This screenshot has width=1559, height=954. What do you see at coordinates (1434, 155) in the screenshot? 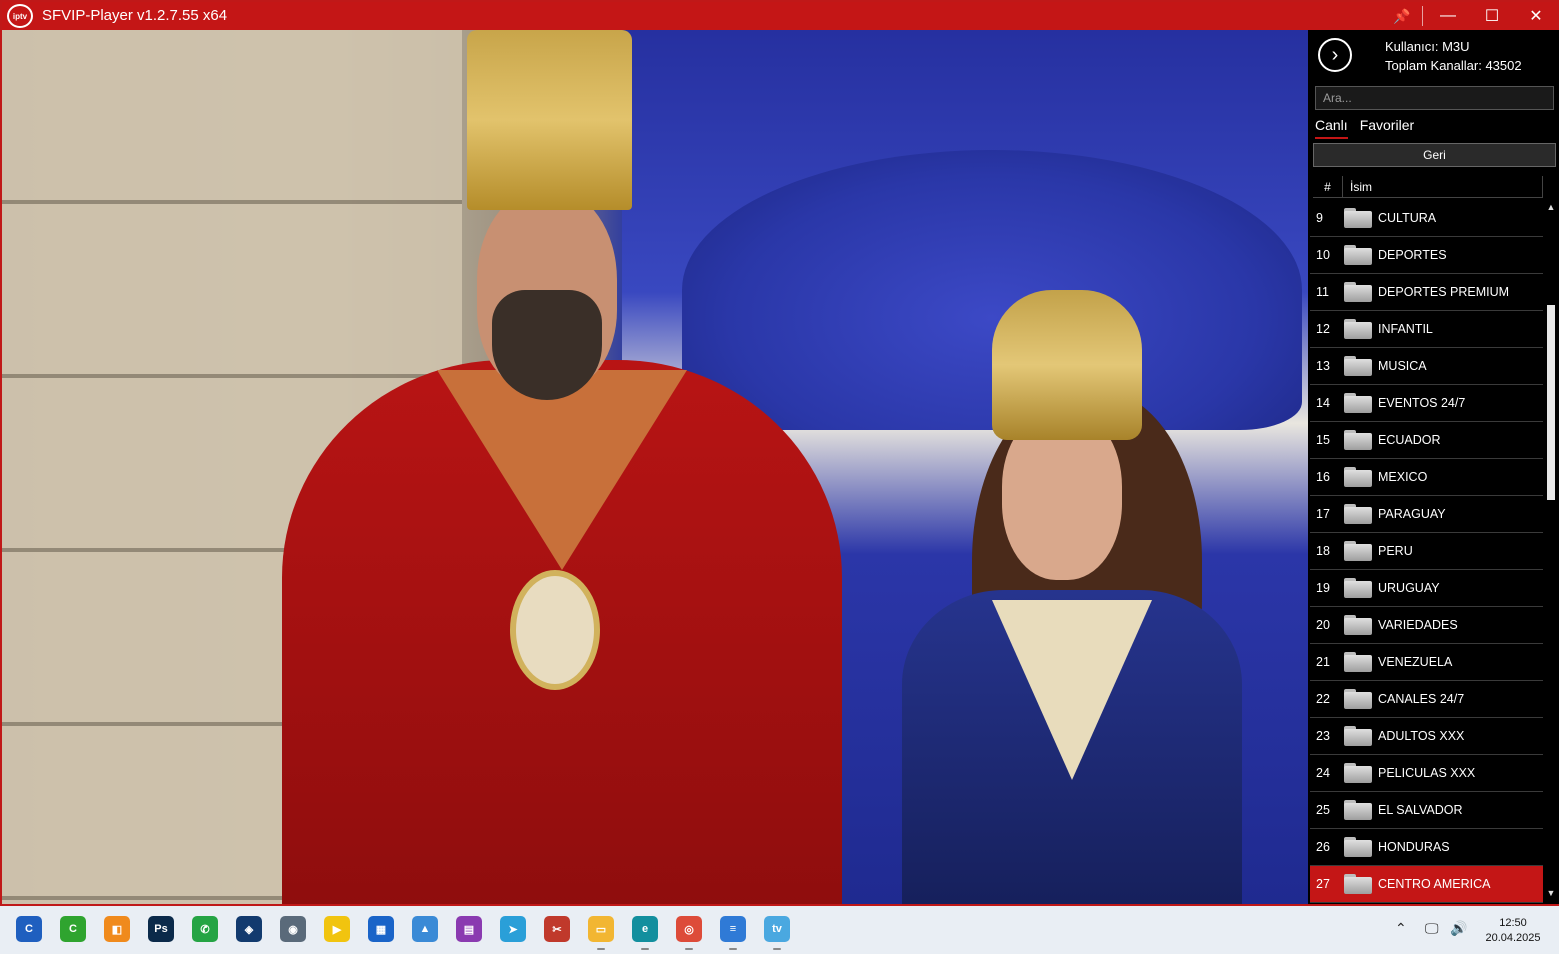
I see `back-button: Geri` at bounding box center [1434, 155].